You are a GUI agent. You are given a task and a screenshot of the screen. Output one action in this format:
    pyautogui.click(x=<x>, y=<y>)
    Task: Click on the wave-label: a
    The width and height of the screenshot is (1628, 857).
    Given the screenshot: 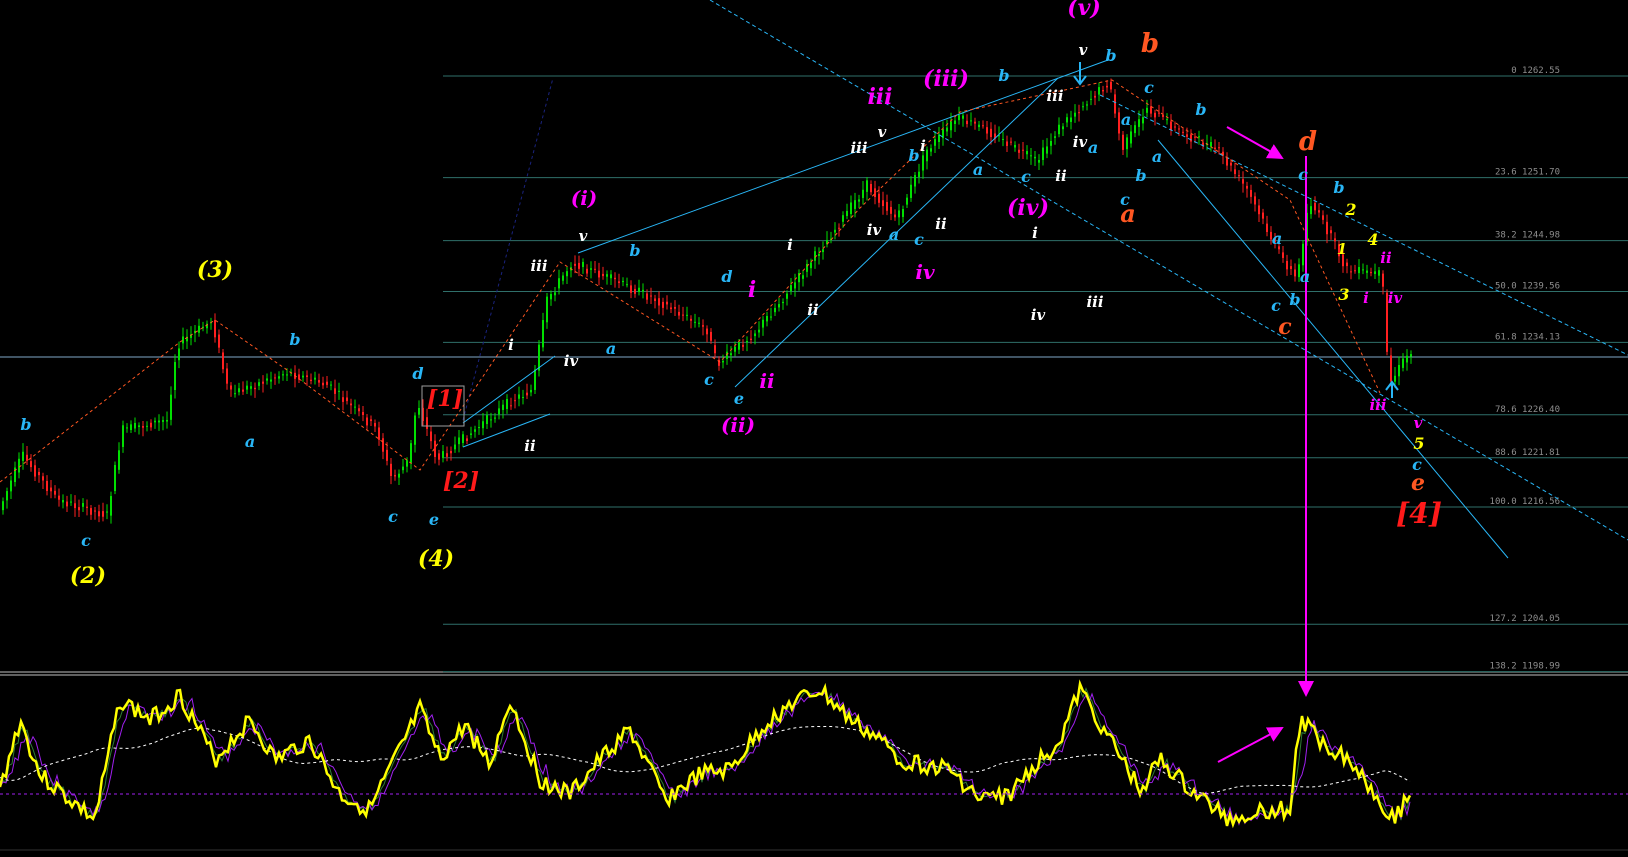 What is the action you would take?
    pyautogui.click(x=250, y=441)
    